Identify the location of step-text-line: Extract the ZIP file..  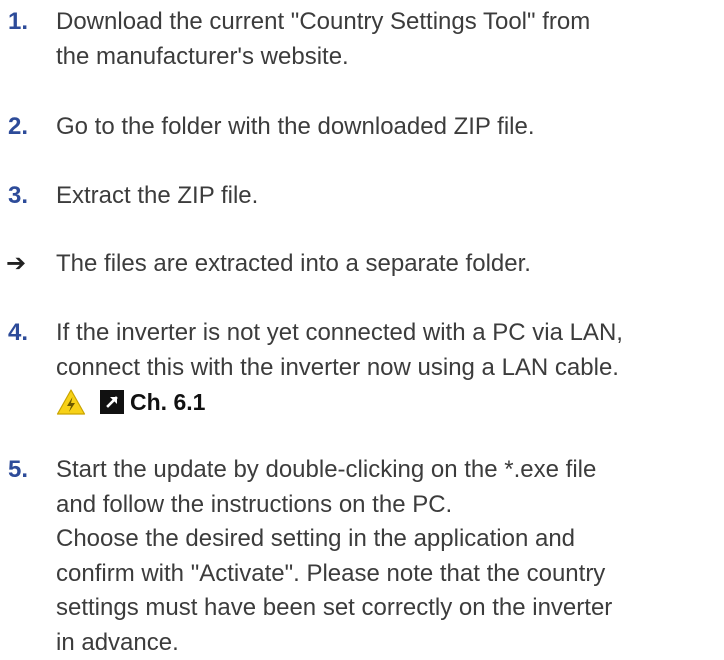
(390, 196).